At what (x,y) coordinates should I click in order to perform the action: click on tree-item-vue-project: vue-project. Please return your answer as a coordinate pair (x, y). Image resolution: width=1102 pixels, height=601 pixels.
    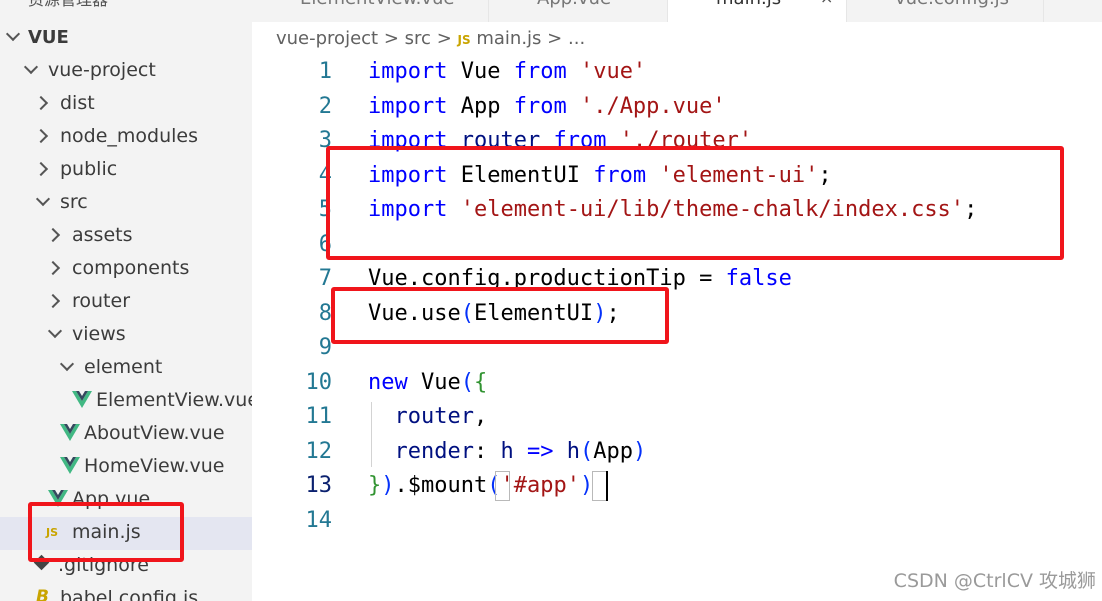
    Looking at the image, I should click on (126, 71).